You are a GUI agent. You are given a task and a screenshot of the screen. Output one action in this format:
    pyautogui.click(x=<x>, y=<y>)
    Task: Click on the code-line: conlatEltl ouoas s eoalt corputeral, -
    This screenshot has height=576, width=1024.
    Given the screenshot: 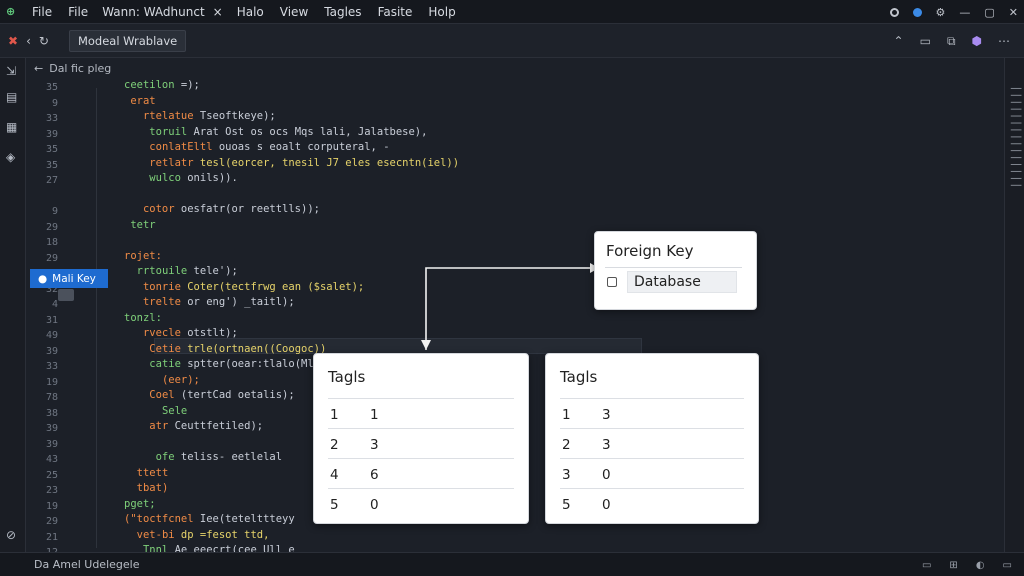 What is the action you would take?
    pyautogui.click(x=269, y=147)
    